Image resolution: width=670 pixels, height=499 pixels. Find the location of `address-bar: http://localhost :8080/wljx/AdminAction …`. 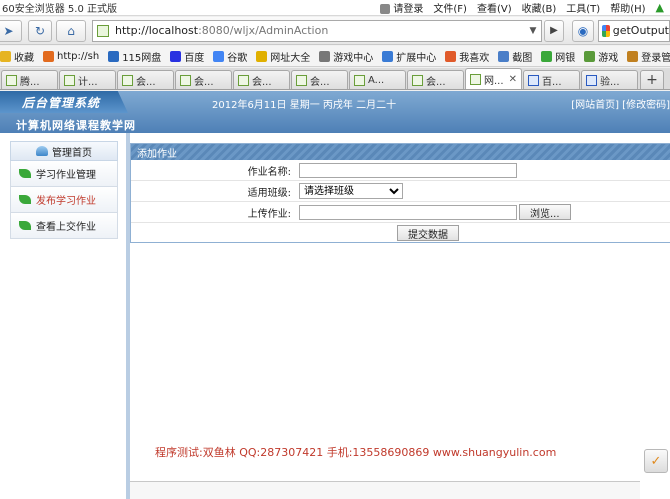

address-bar: http://localhost :8080/wljx/AdminAction … is located at coordinates (317, 30).